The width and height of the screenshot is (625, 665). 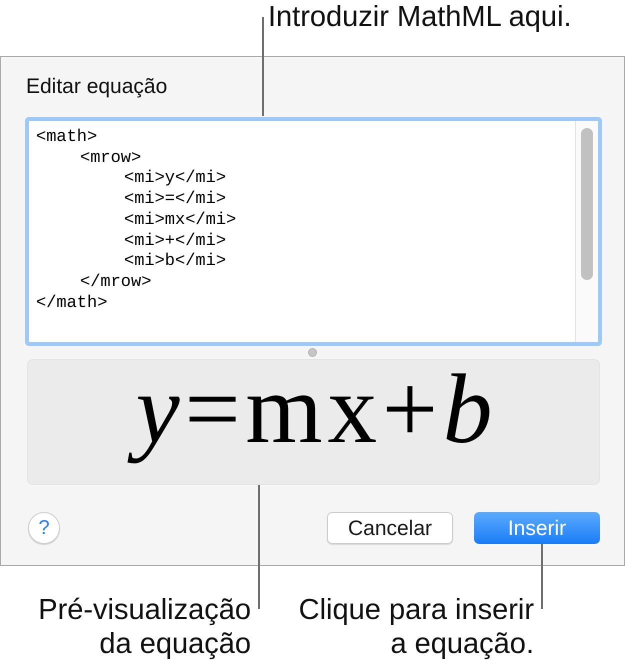 What do you see at coordinates (312, 352) in the screenshot?
I see `resize-handle` at bounding box center [312, 352].